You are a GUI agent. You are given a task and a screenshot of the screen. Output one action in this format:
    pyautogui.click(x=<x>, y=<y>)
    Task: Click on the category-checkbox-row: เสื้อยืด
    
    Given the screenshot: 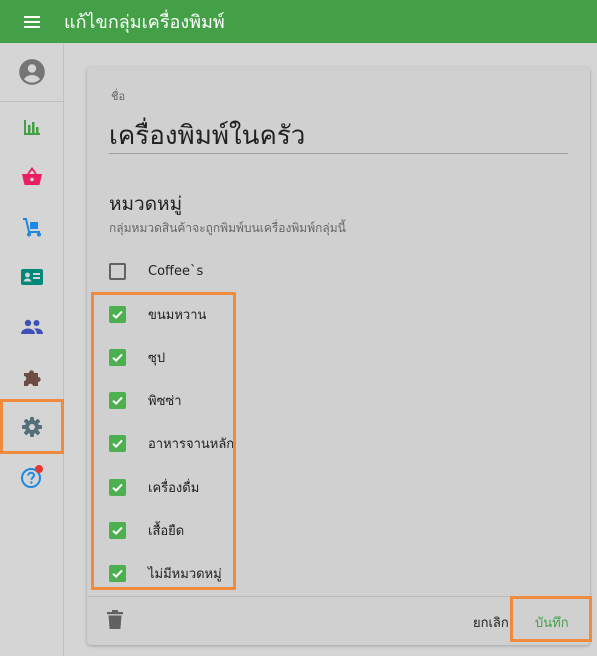 What is the action you would take?
    pyautogui.click(x=146, y=530)
    